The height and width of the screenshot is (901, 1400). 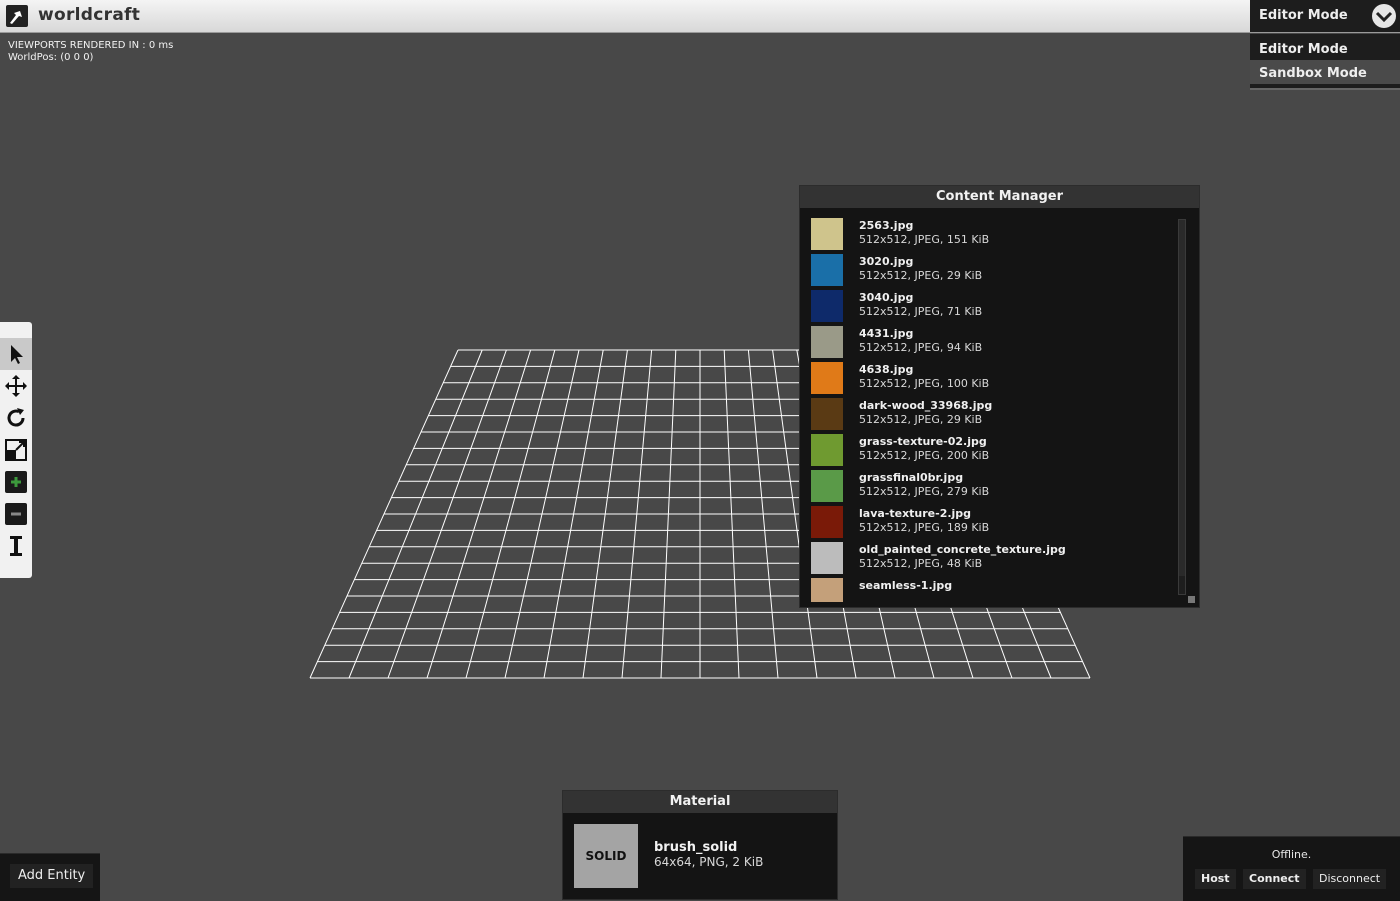 What do you see at coordinates (886, 297) in the screenshot?
I see `content-item-name: 3040.jpg` at bounding box center [886, 297].